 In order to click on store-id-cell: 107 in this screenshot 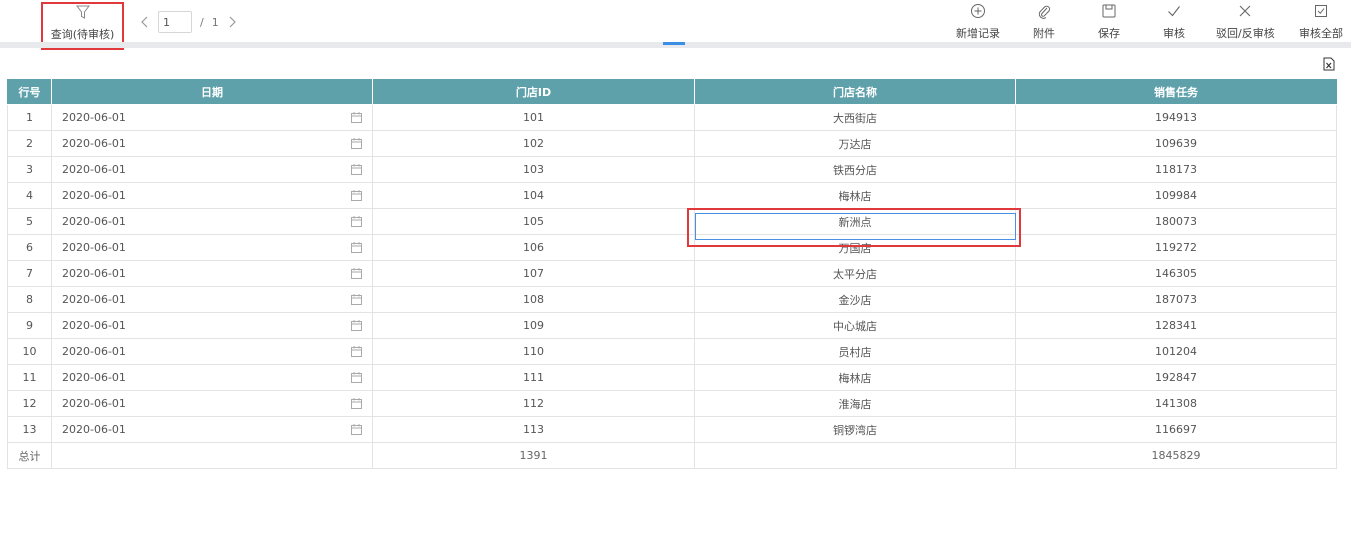, I will do `click(533, 273)`.